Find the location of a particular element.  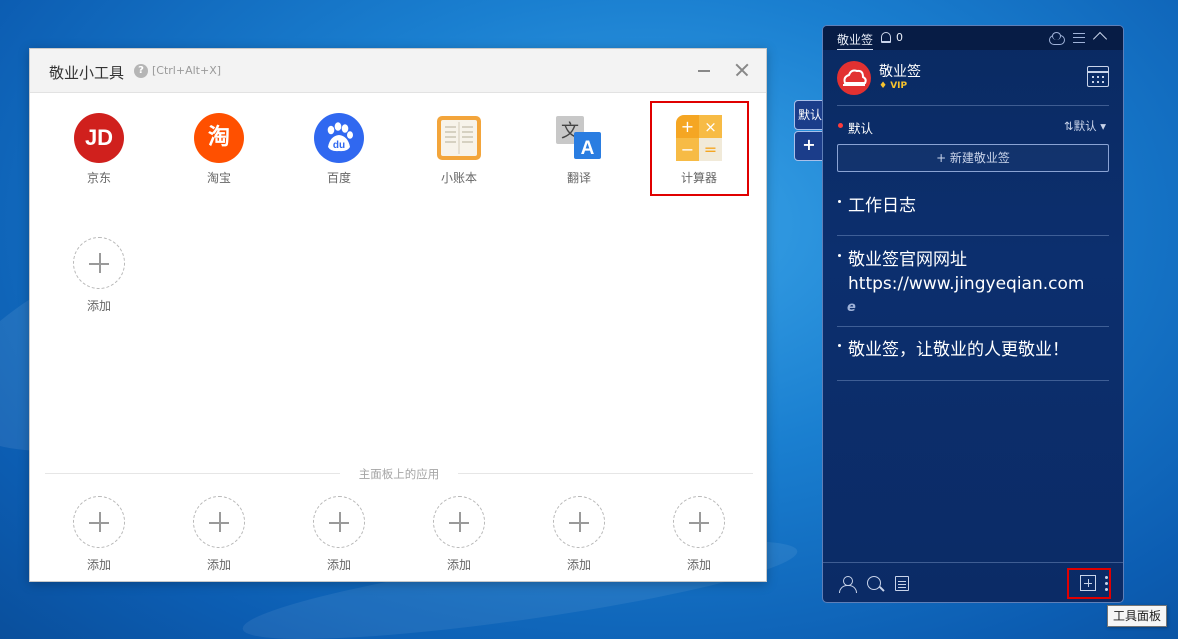

taobao-icon: 淘 is located at coordinates (219, 138).